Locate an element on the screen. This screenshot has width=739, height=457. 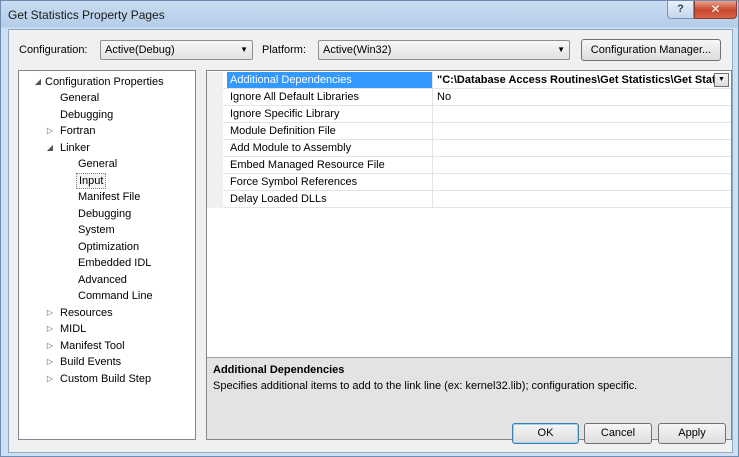
tree-node-label: Custom Build Step is located at coordinates (106, 379).